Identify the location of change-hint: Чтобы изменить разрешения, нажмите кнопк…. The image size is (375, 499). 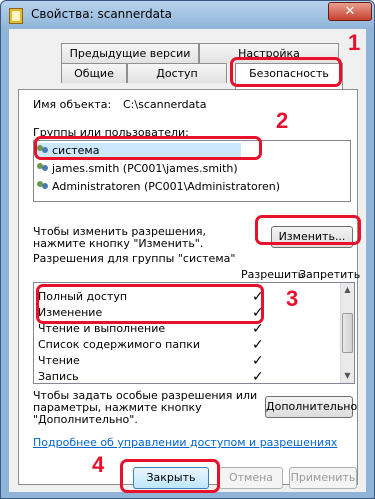
(120, 237).